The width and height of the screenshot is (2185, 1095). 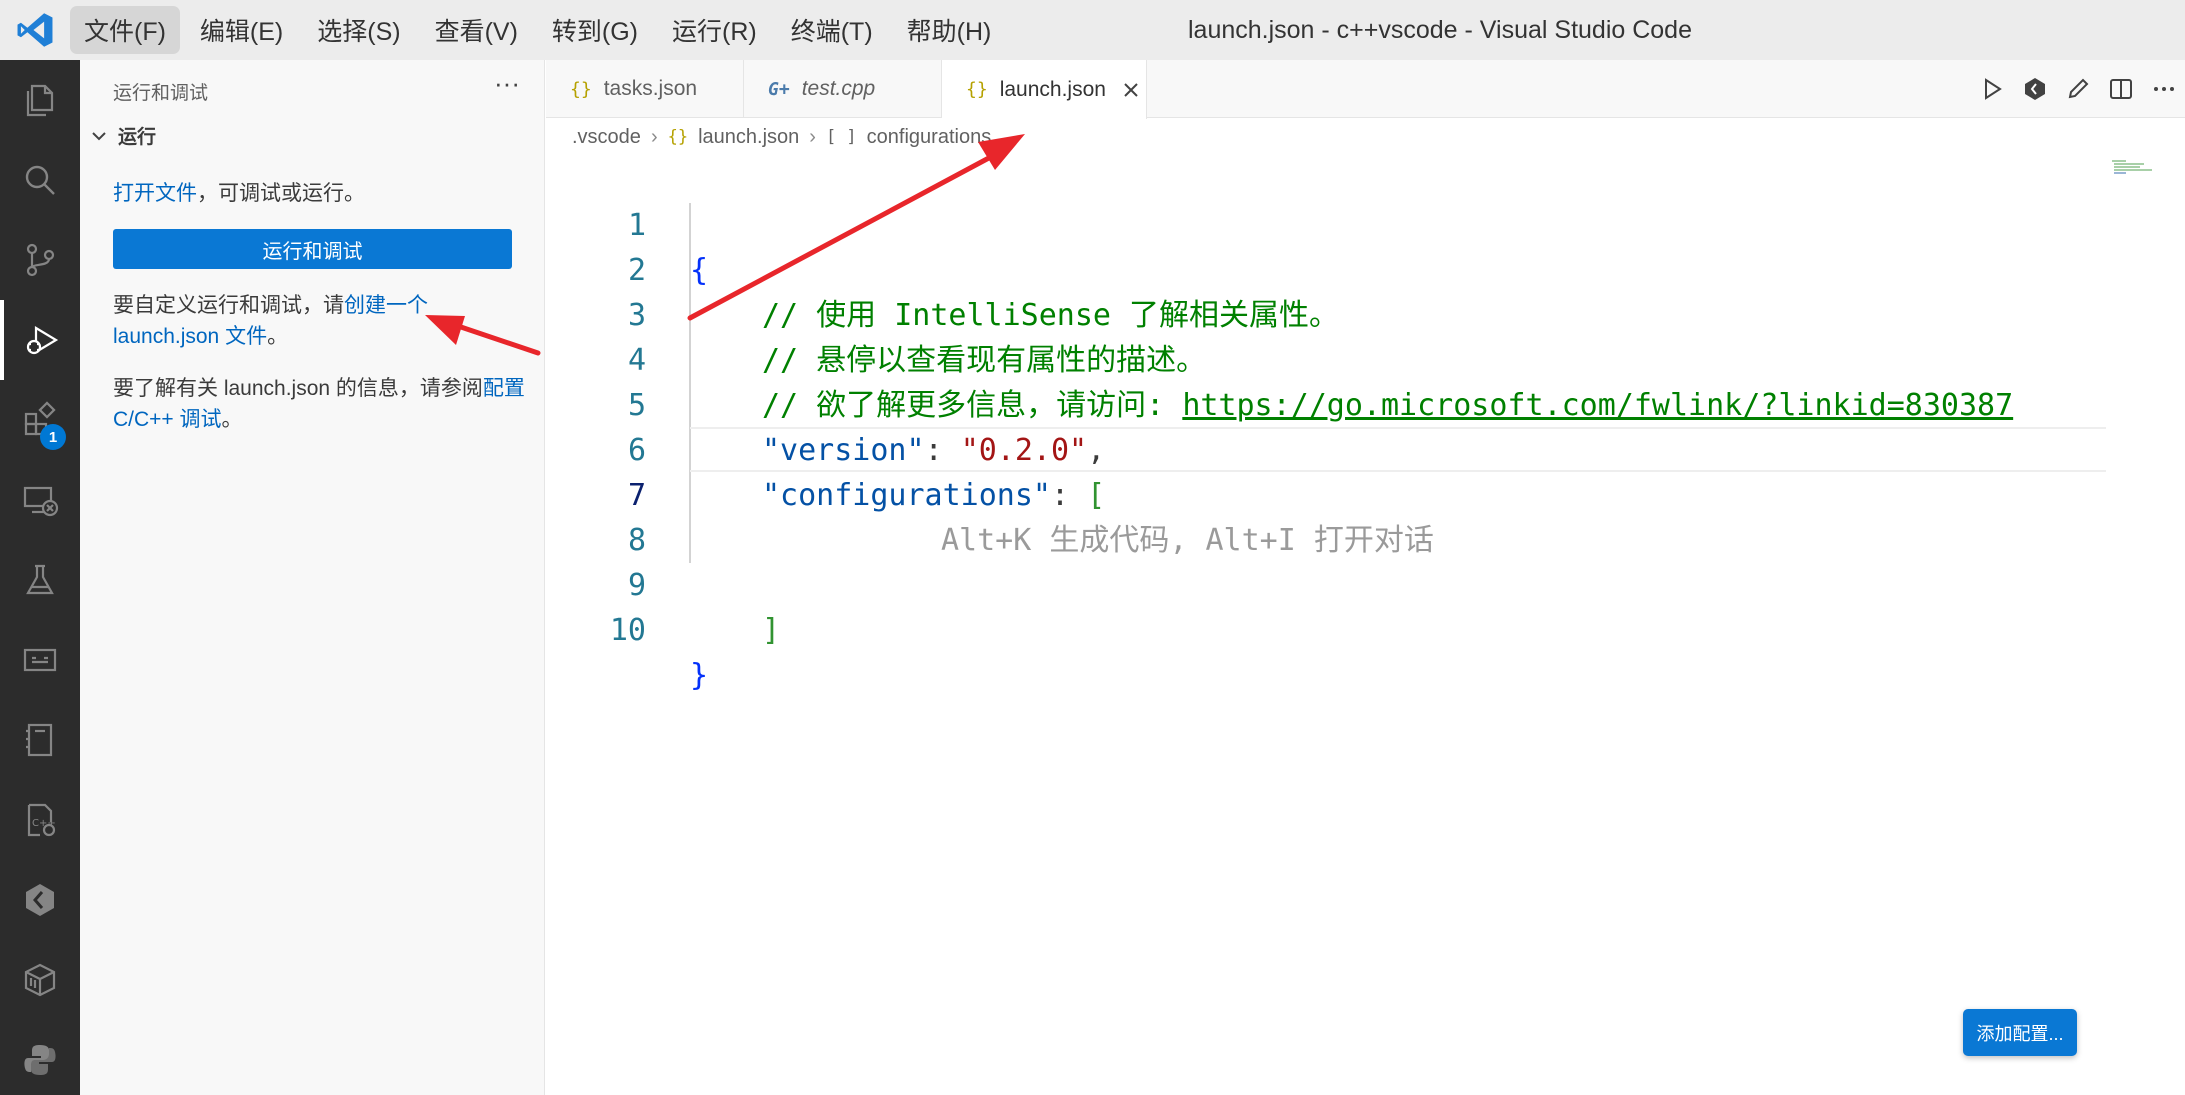 I want to click on ports-icon, so click(x=40, y=660).